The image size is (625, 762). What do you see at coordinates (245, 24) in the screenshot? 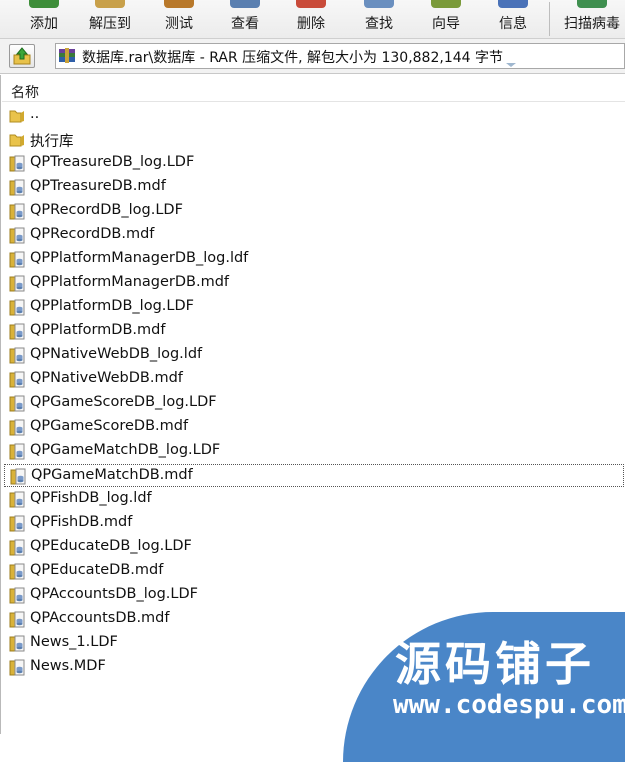
I see `view-label: 查看` at bounding box center [245, 24].